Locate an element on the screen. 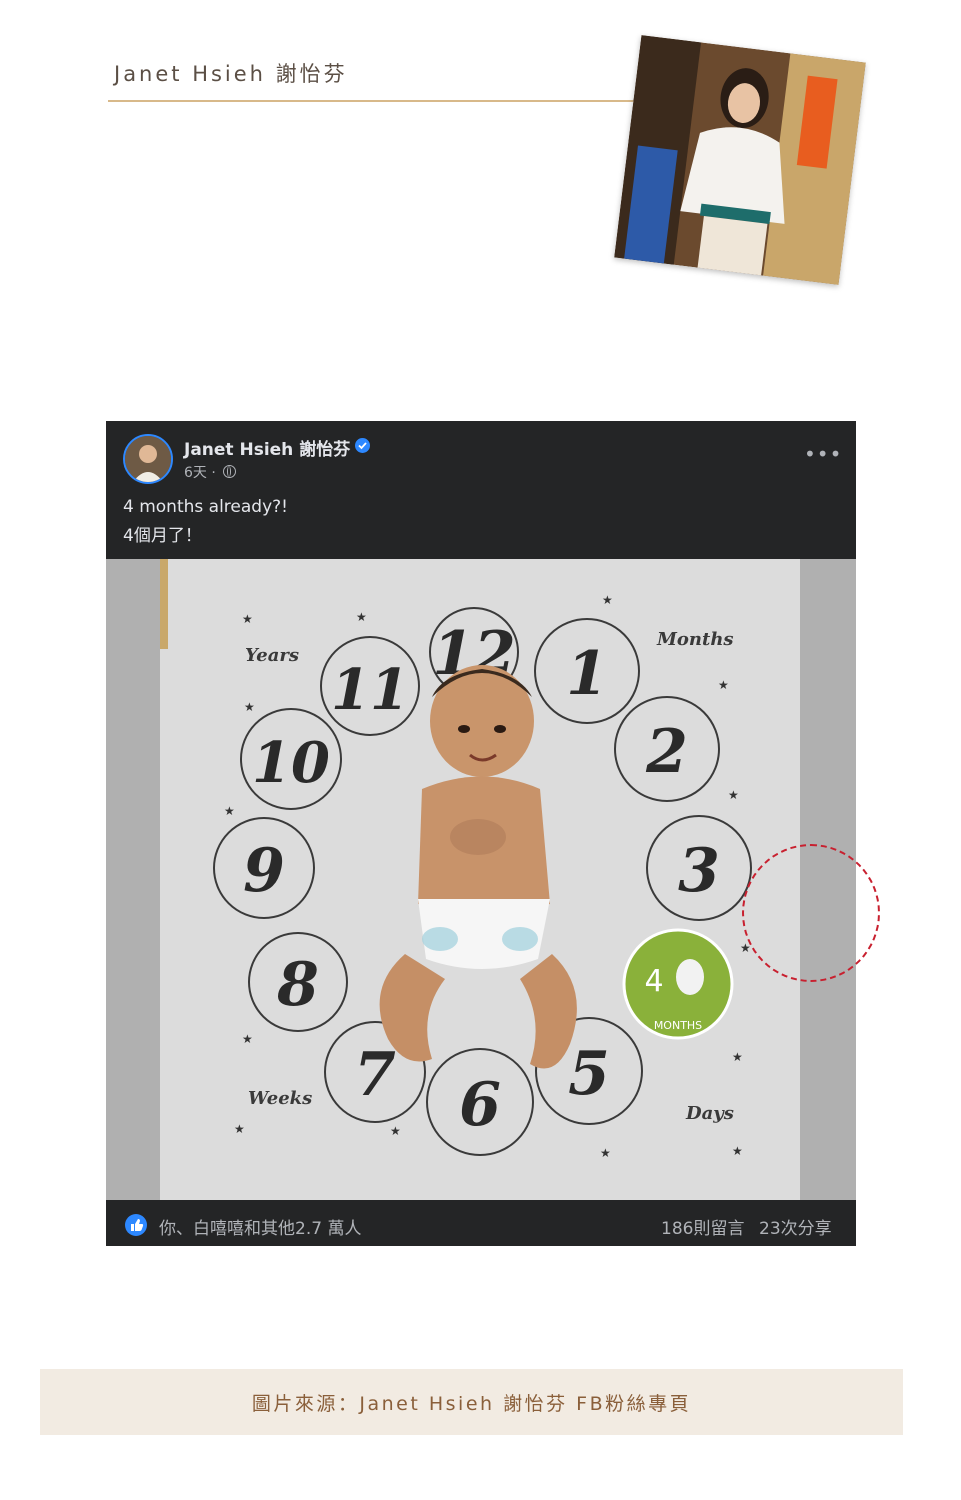 This screenshot has width=961, height=1500. image-source-caption: 圖片來源：Janet Hsieh 謝怡芬 FB粉絲專頁 is located at coordinates (471, 1402).